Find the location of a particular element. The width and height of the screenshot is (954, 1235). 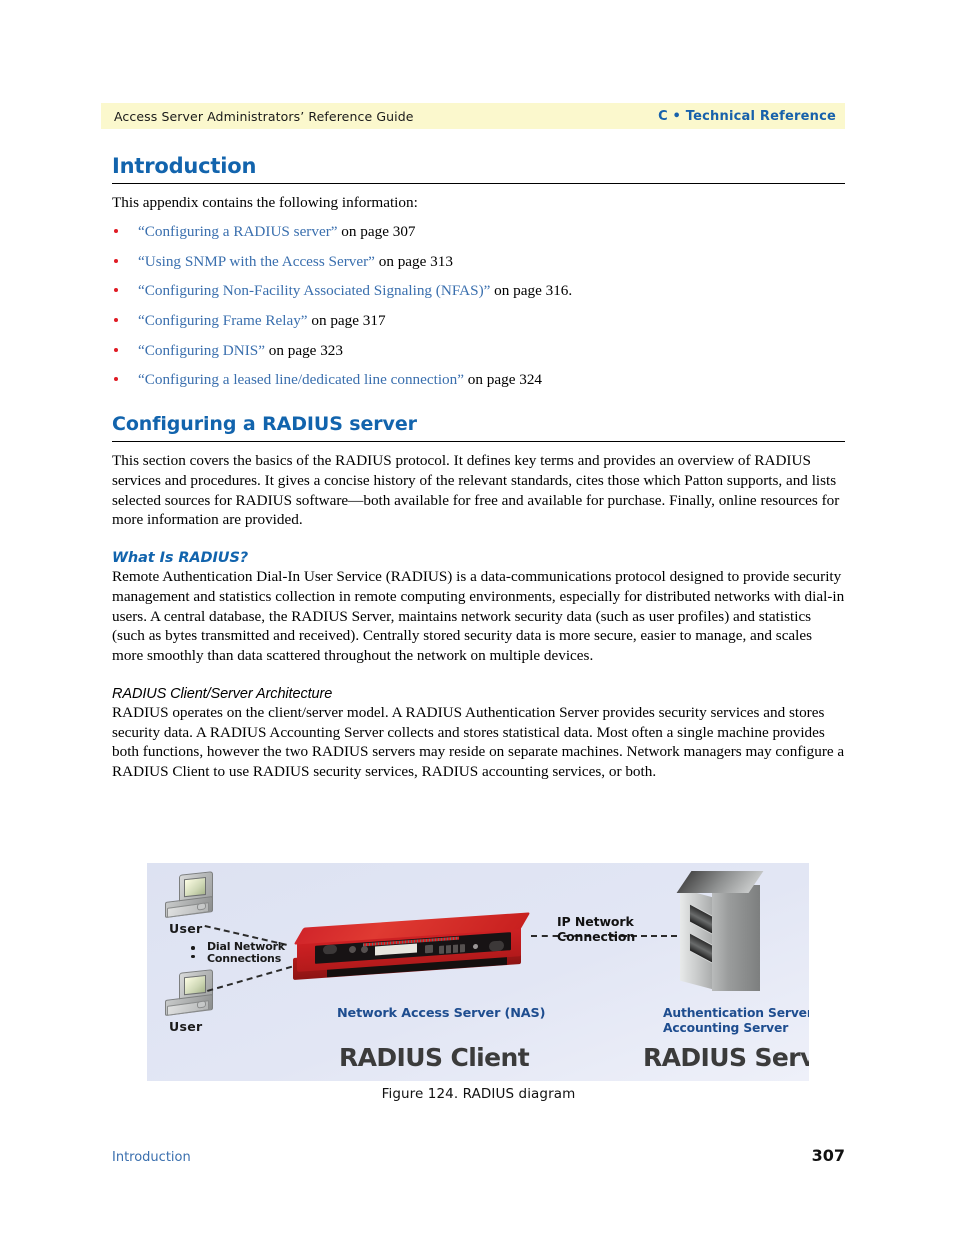

tower-top-face is located at coordinates (720, 882).